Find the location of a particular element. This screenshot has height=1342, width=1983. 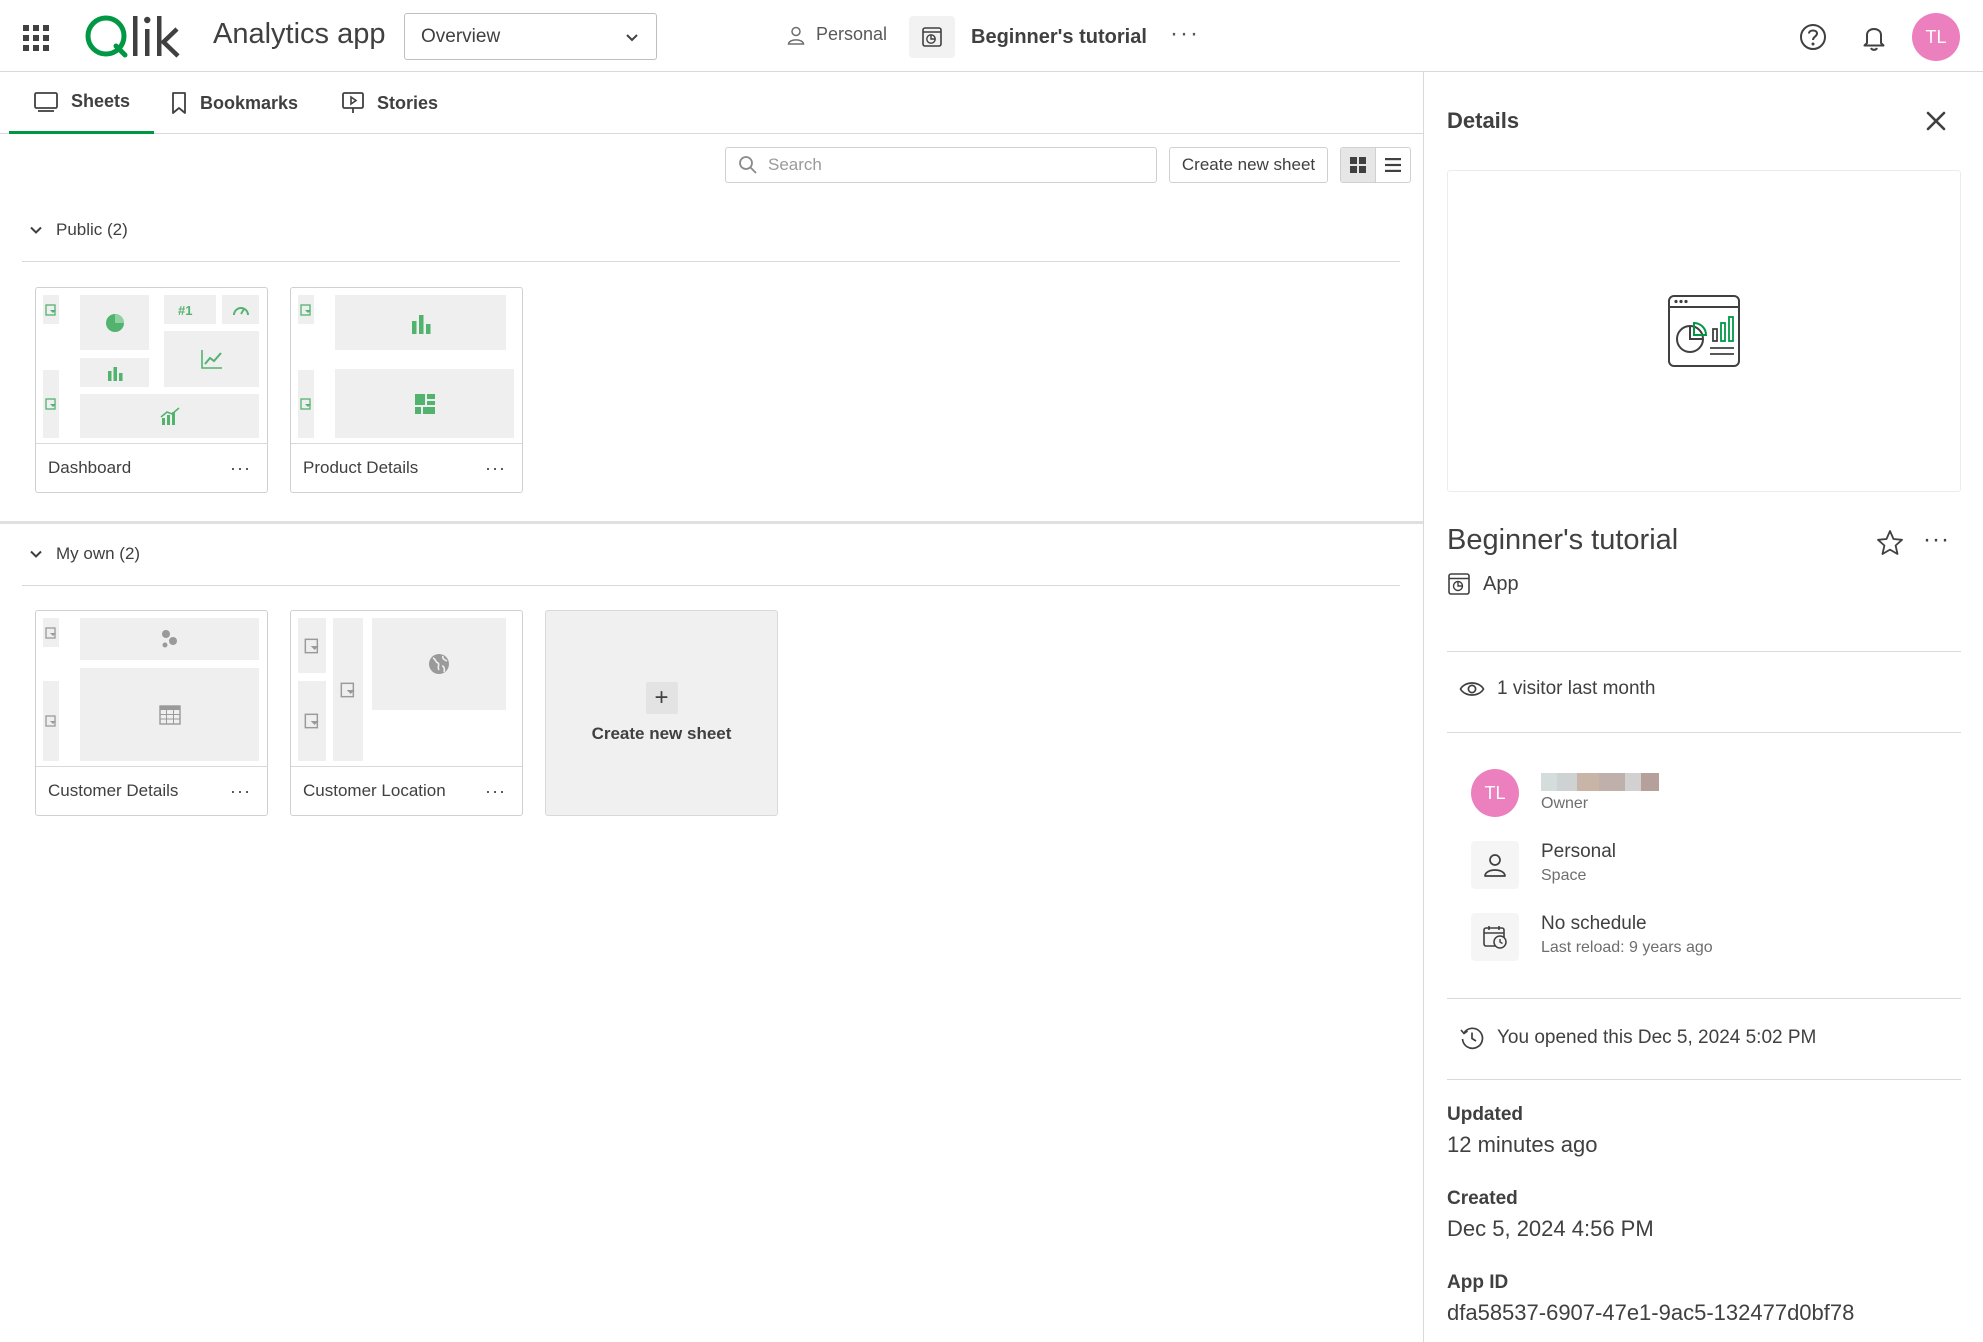

section-public-label: Public (2) is located at coordinates (92, 229).